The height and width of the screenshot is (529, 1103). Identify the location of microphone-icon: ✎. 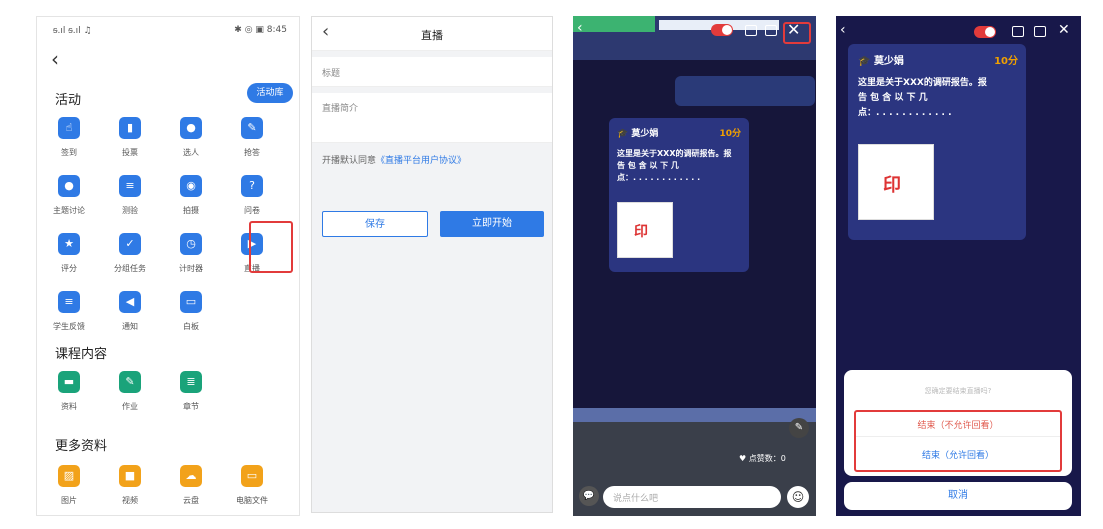
(252, 128).